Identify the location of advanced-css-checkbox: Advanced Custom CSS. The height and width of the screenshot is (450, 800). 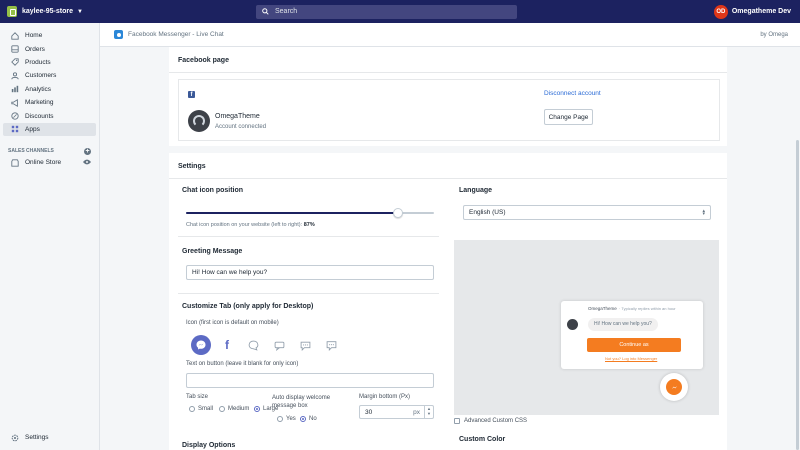
(490, 421).